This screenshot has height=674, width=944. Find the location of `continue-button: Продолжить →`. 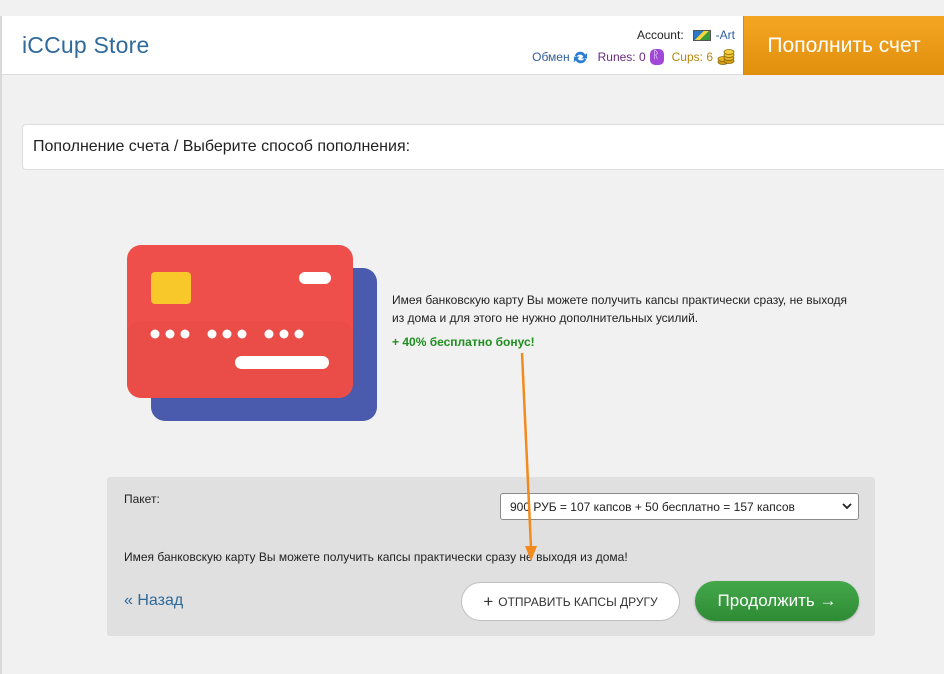

continue-button: Продолжить → is located at coordinates (777, 601).